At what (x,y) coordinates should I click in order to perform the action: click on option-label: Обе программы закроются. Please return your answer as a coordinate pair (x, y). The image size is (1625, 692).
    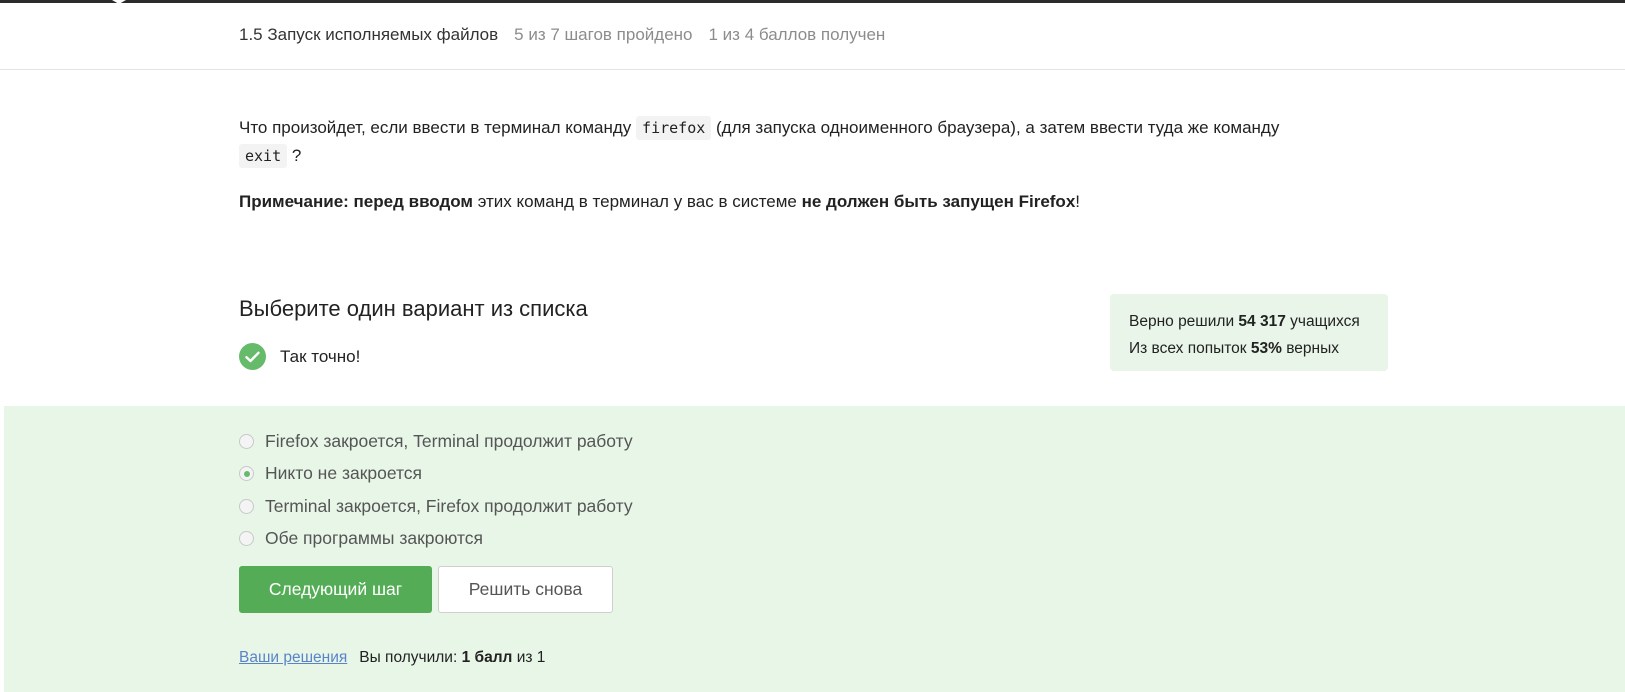
    Looking at the image, I should click on (374, 538).